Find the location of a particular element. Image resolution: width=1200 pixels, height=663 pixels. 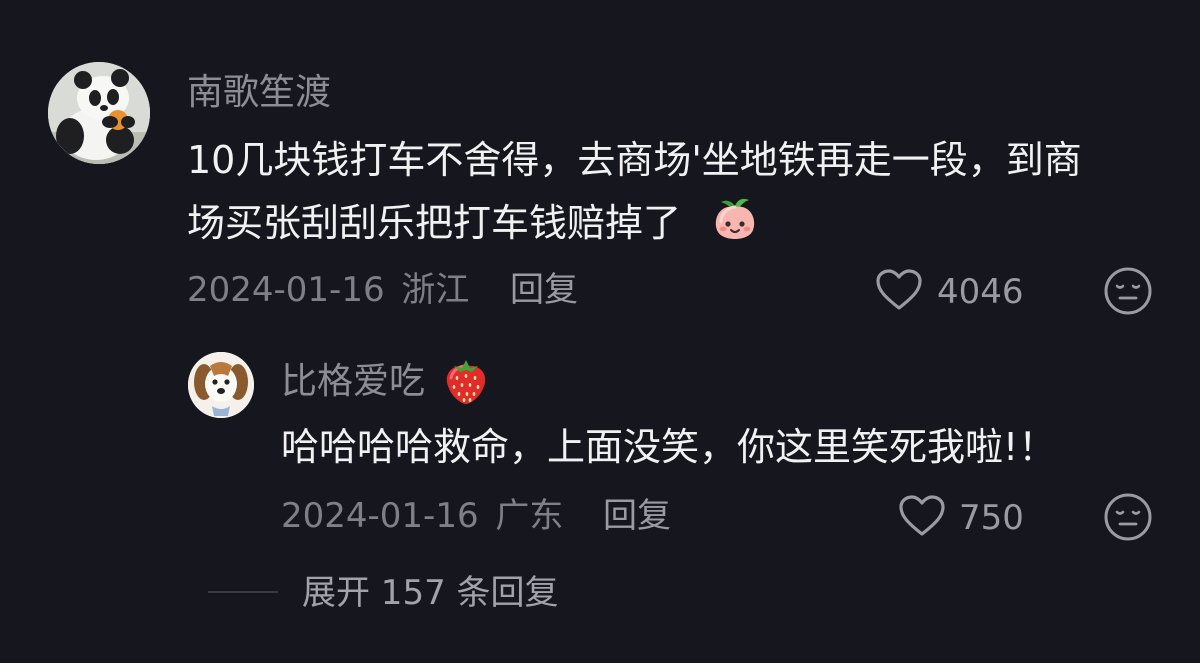

reply-like-count: 750 is located at coordinates (991, 518).